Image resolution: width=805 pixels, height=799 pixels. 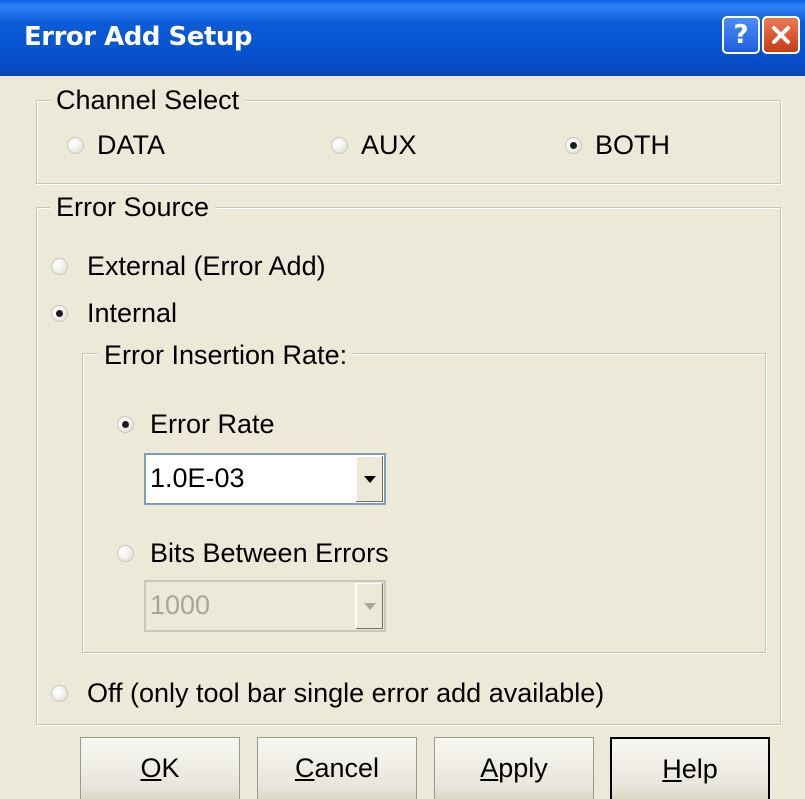 What do you see at coordinates (125, 553) in the screenshot?
I see `radio-bits-between-indicator` at bounding box center [125, 553].